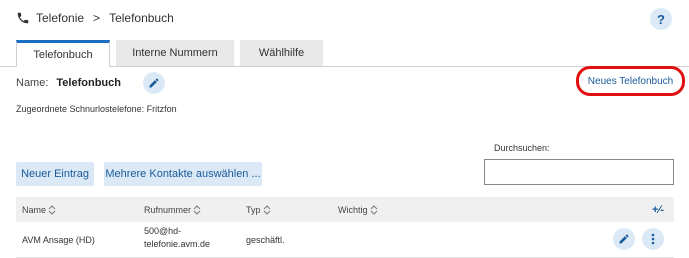 This screenshot has height=258, width=689. I want to click on cell-name: AVM Ansage (HD), so click(58, 240).